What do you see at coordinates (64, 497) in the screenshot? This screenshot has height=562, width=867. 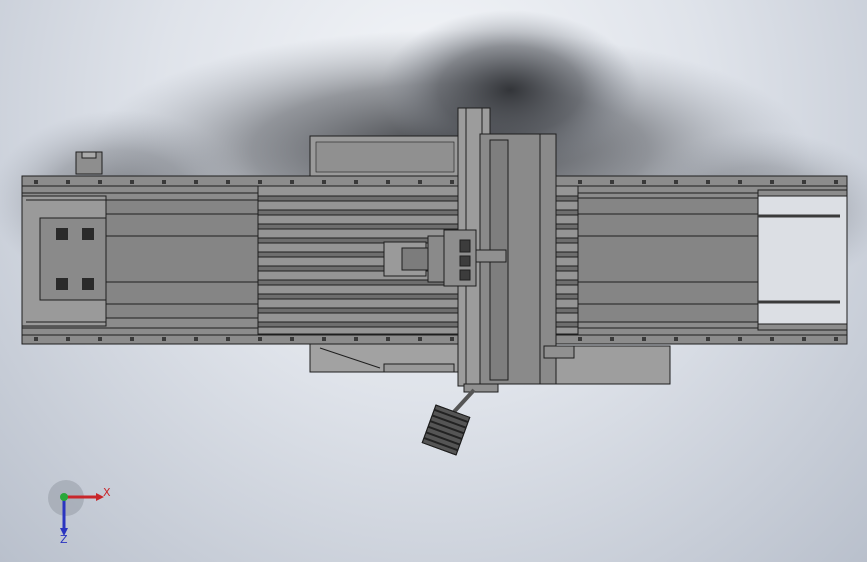 I see `y-axis-origin` at bounding box center [64, 497].